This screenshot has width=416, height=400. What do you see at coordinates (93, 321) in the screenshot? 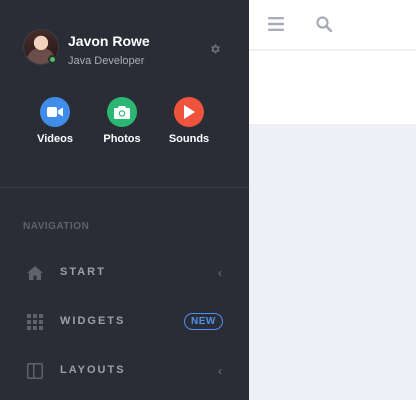
I see `sidebar-item-label: WIDGETS` at bounding box center [93, 321].